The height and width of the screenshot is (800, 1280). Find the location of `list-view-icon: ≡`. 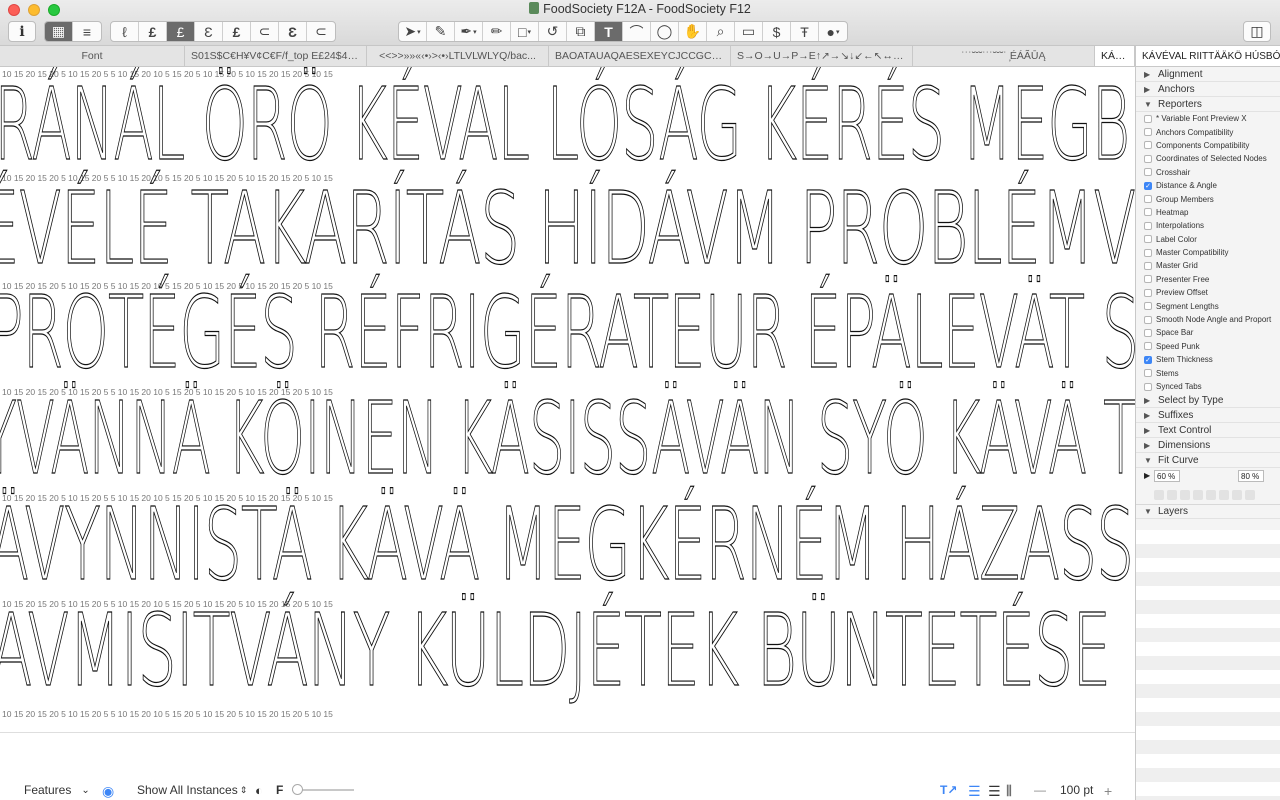

list-view-icon: ≡ is located at coordinates (87, 31).